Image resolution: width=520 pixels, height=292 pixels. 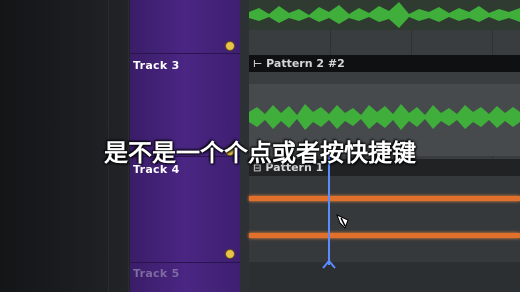 What do you see at coordinates (342, 221) in the screenshot?
I see `paint-cursor-icon` at bounding box center [342, 221].